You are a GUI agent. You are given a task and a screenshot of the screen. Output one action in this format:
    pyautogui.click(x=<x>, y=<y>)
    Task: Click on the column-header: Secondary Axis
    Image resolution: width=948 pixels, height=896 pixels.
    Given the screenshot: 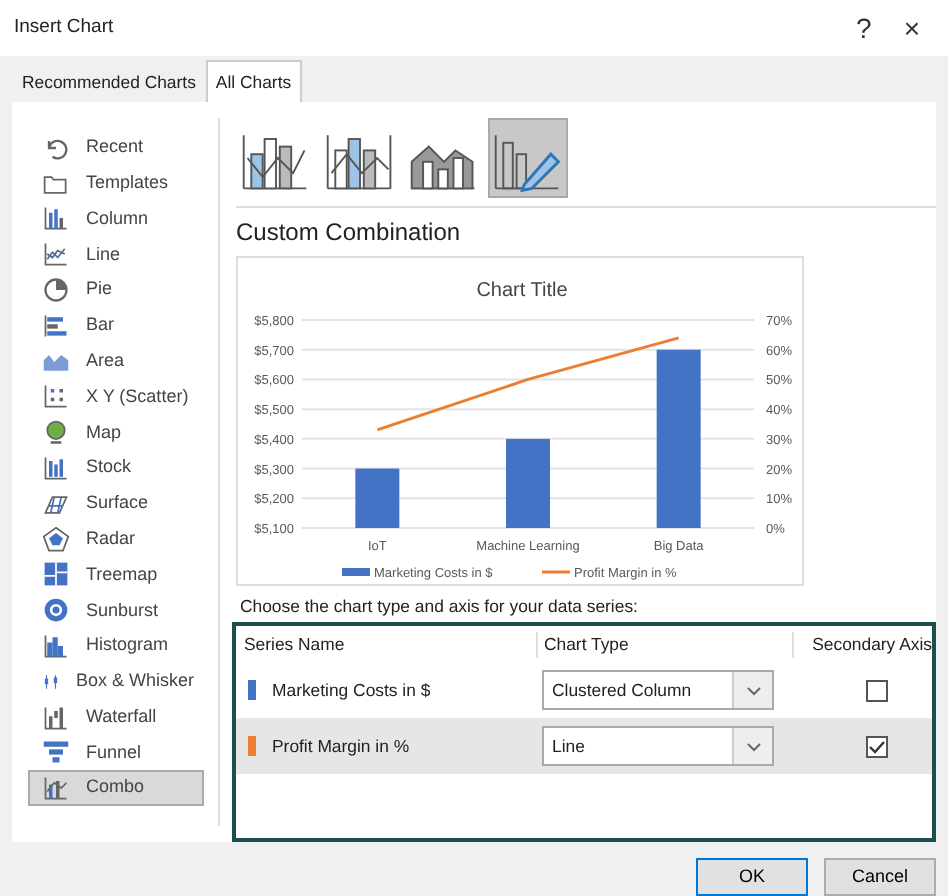 What is the action you would take?
    pyautogui.click(x=862, y=644)
    